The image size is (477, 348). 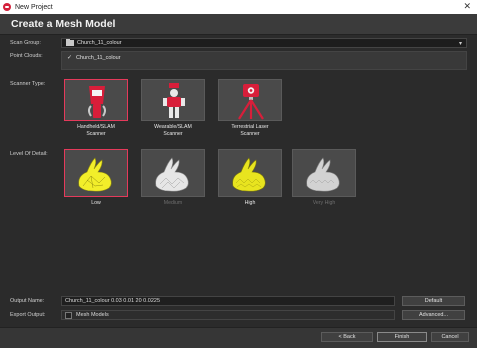 I want to click on export-output-field: Mesh Models, so click(x=228, y=315).